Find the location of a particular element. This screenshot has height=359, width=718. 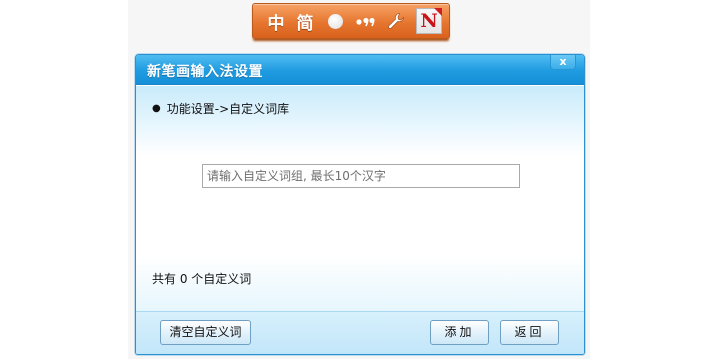

wrench-icon is located at coordinates (396, 21).